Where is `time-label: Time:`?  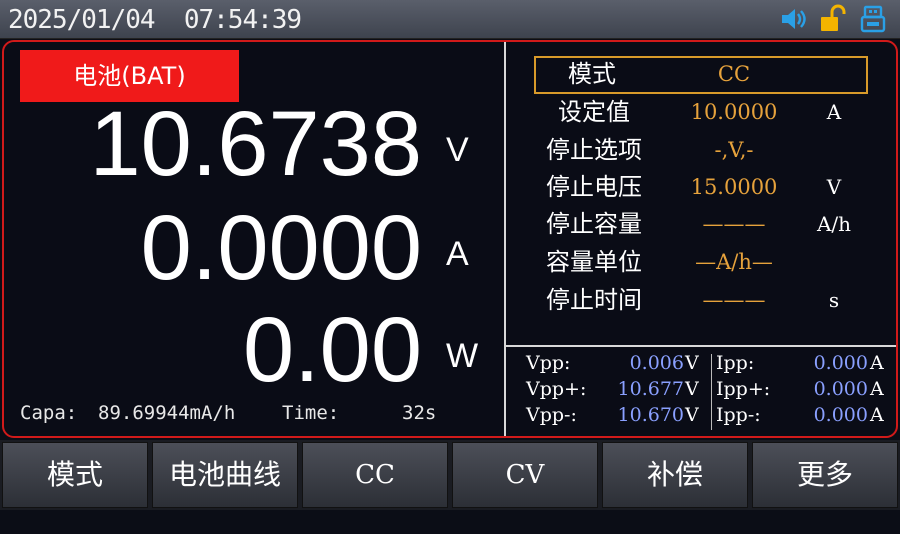 time-label: Time: is located at coordinates (311, 413).